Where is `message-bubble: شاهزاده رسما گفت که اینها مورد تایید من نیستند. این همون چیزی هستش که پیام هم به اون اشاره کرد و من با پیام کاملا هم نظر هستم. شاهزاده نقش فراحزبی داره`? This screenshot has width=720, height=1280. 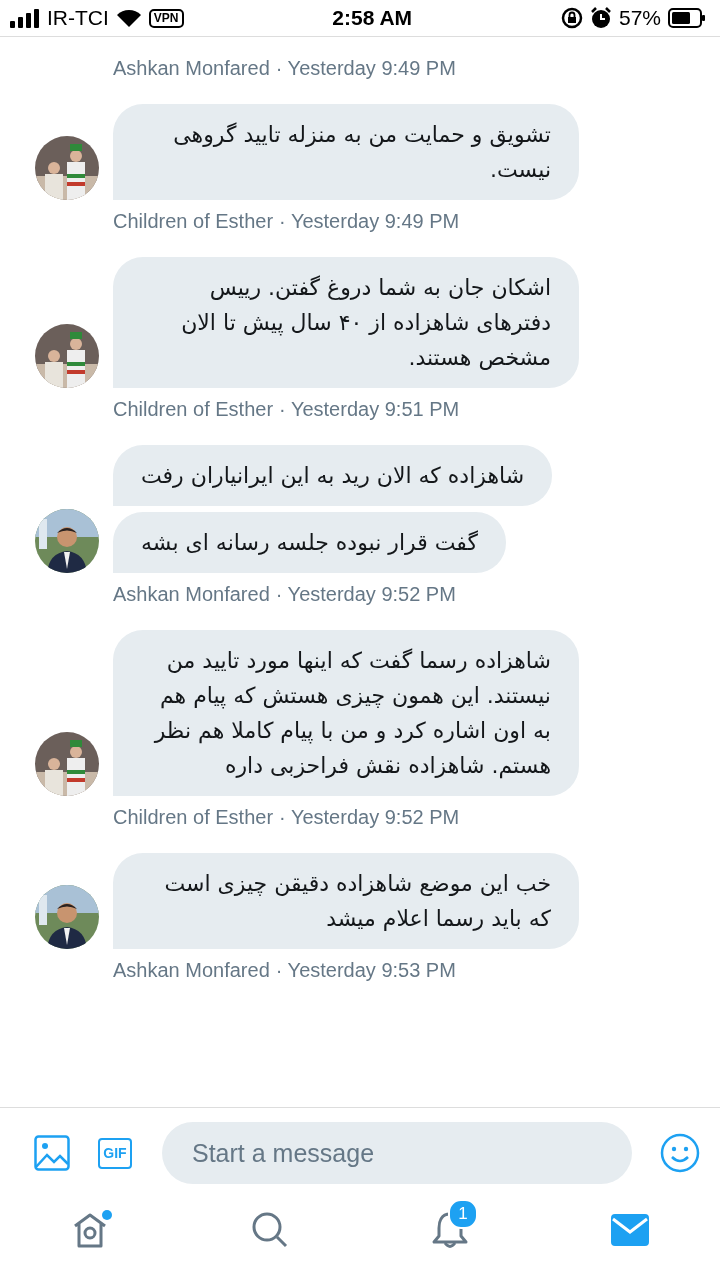 message-bubble: شاهزاده رسما گفت که اینها مورد تایید من نیستند. این همون چیزی هستش که پیام هم به اون اشاره کرد و من با پیام کاملا هم نظر هستم. شاهزاده نقش فراحزبی داره is located at coordinates (346, 713).